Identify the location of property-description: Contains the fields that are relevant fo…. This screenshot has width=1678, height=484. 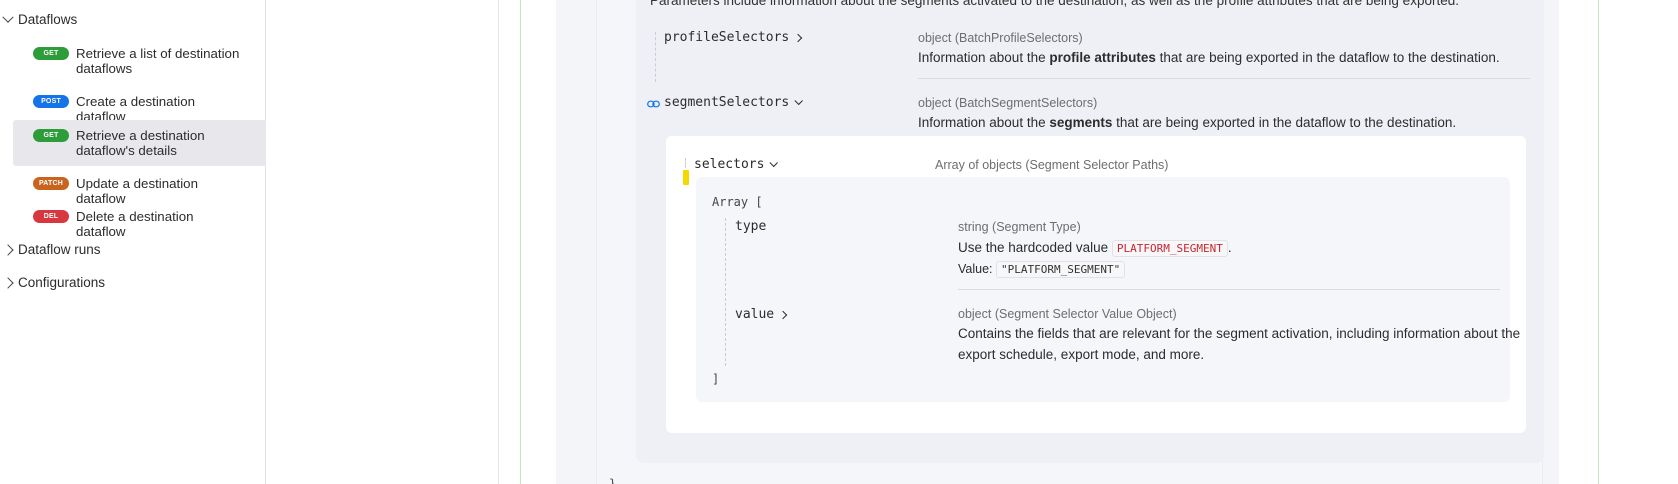
(1239, 344).